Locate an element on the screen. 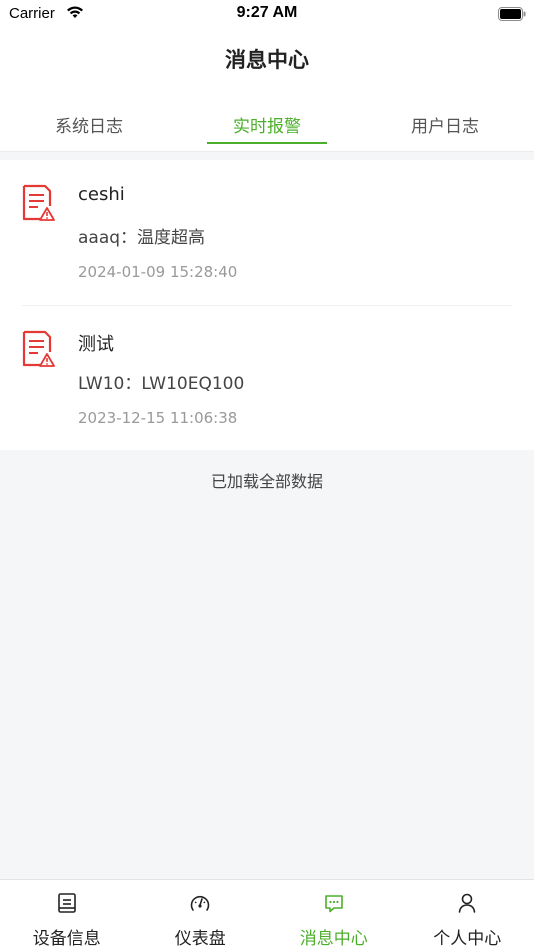  bottom-tab-bar: 设备信息 仪表盘 消息中心 个人中心 is located at coordinates (267, 914).